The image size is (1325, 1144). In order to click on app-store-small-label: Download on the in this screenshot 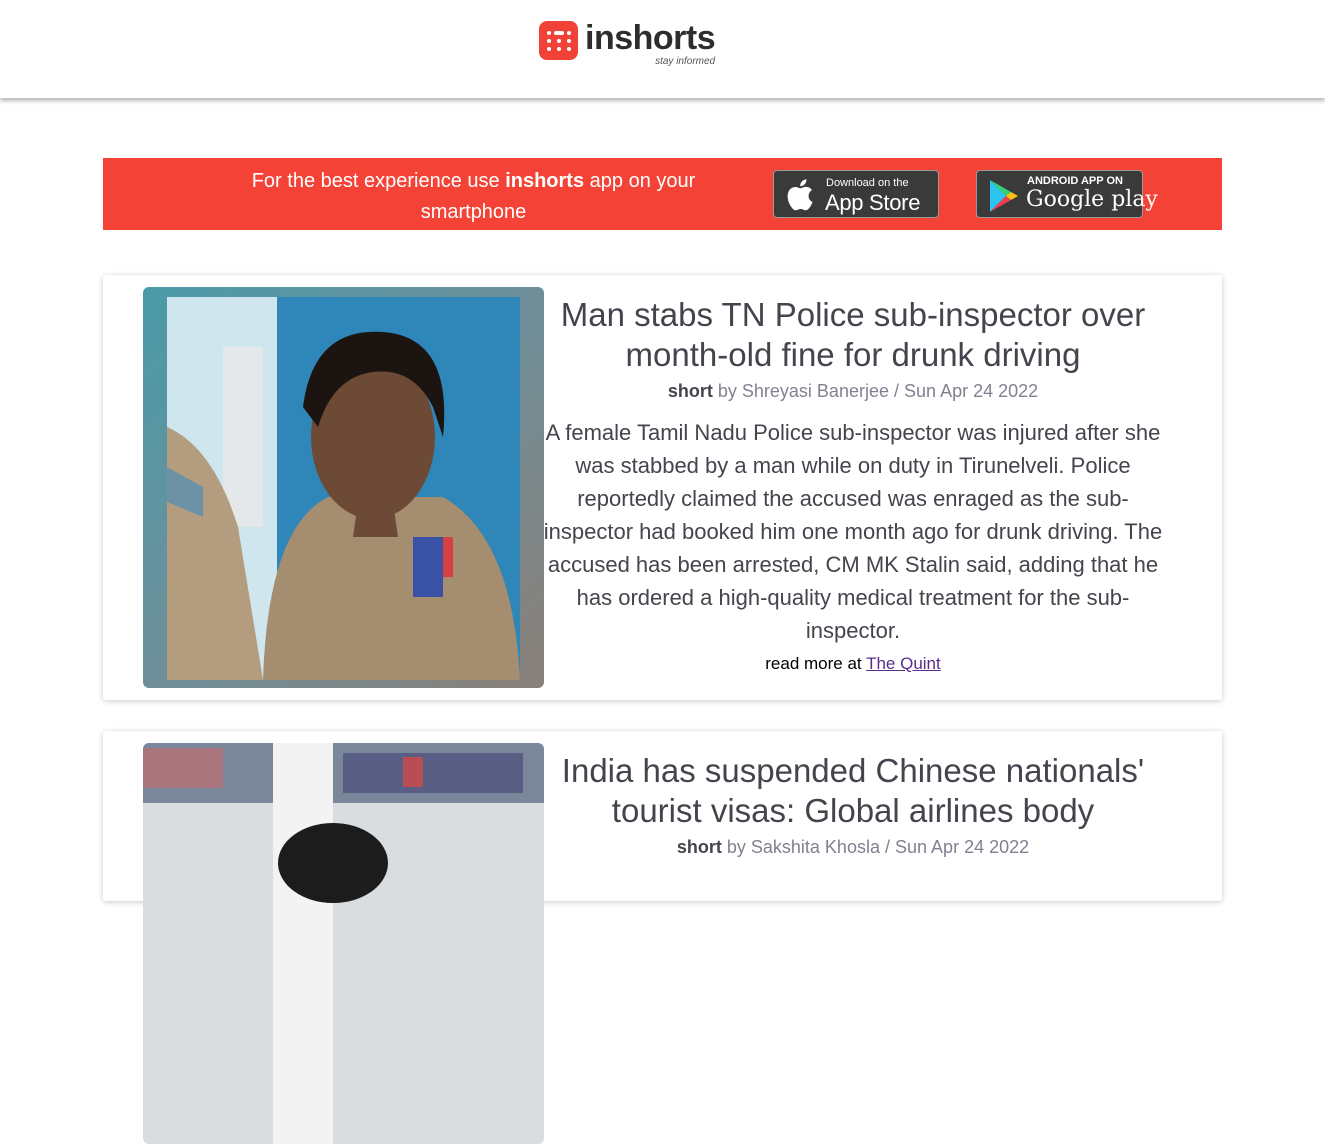, I will do `click(867, 183)`.